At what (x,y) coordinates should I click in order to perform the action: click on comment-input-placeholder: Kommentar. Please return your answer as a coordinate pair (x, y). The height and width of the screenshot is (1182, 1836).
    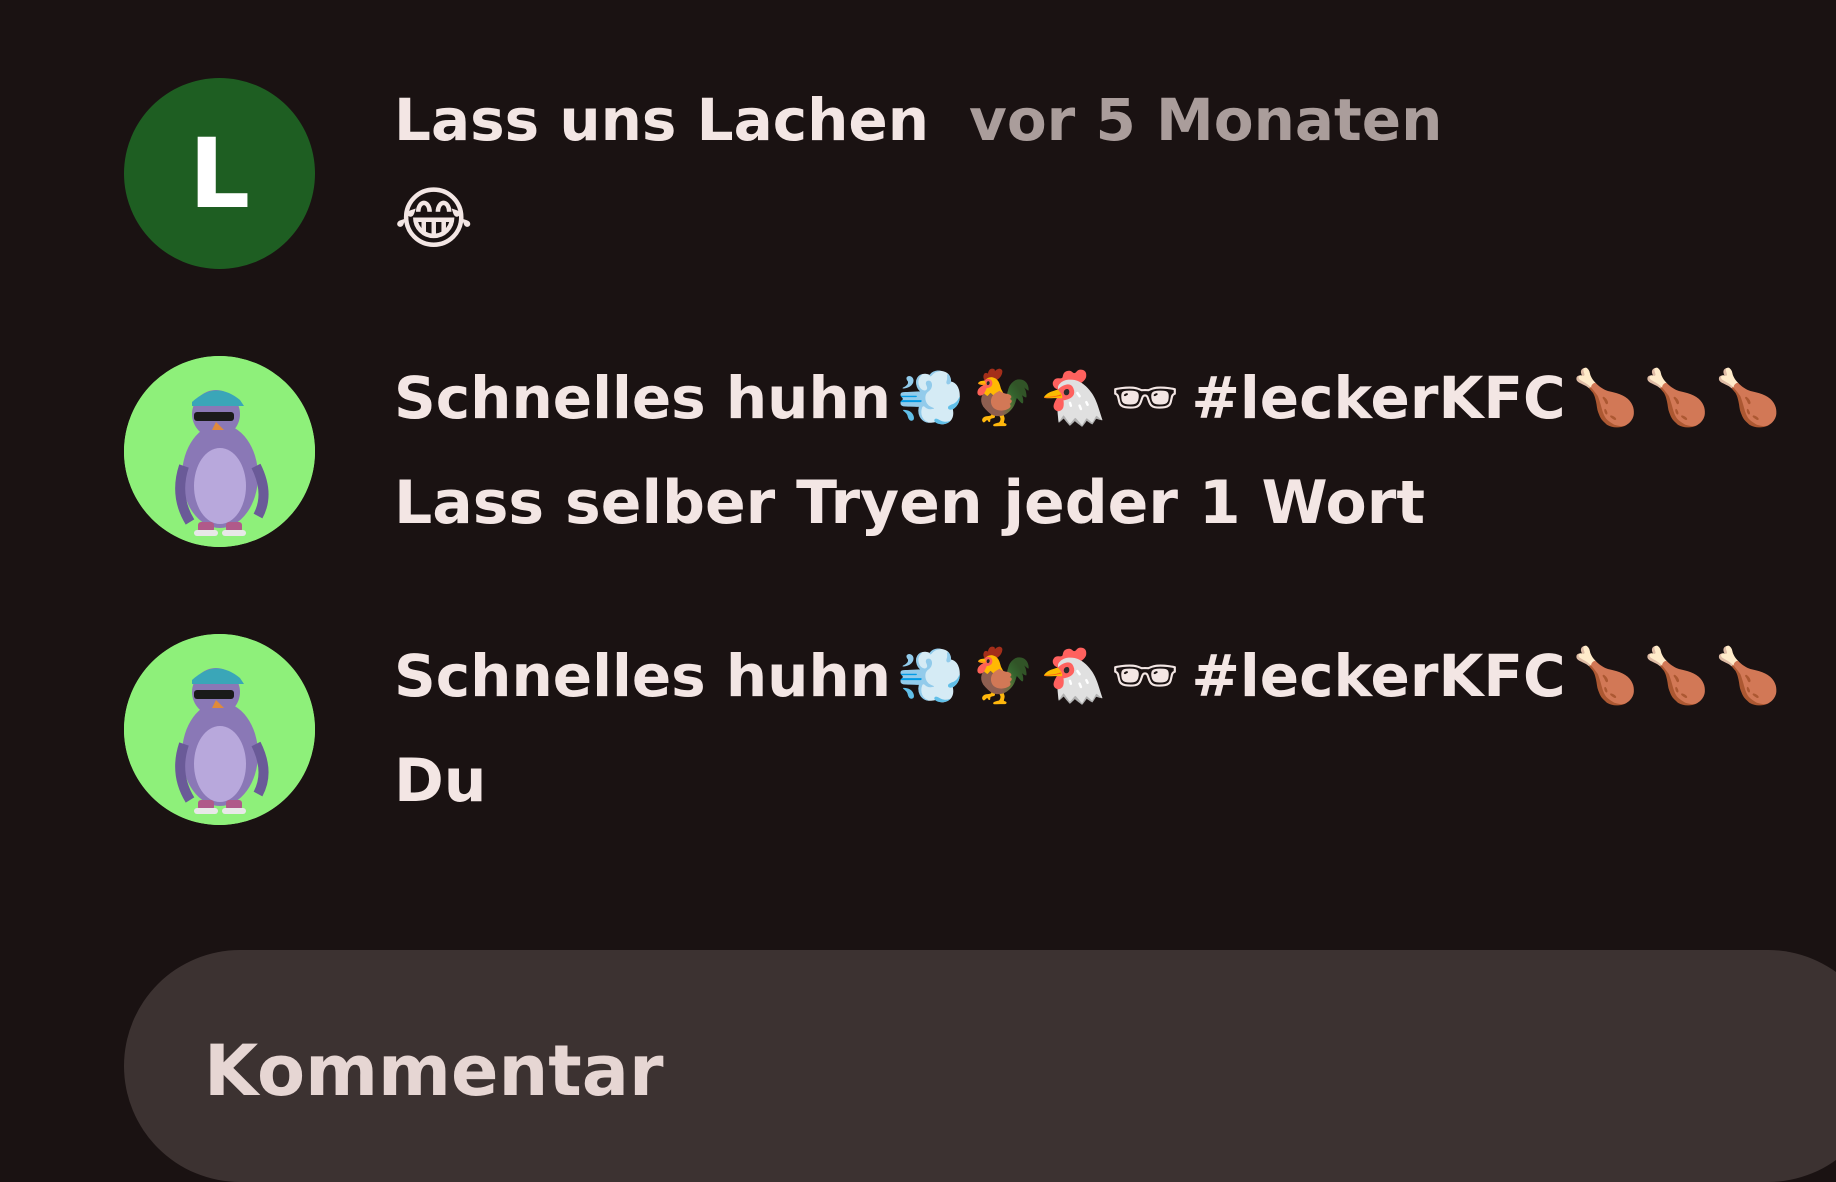
    Looking at the image, I should click on (434, 1071).